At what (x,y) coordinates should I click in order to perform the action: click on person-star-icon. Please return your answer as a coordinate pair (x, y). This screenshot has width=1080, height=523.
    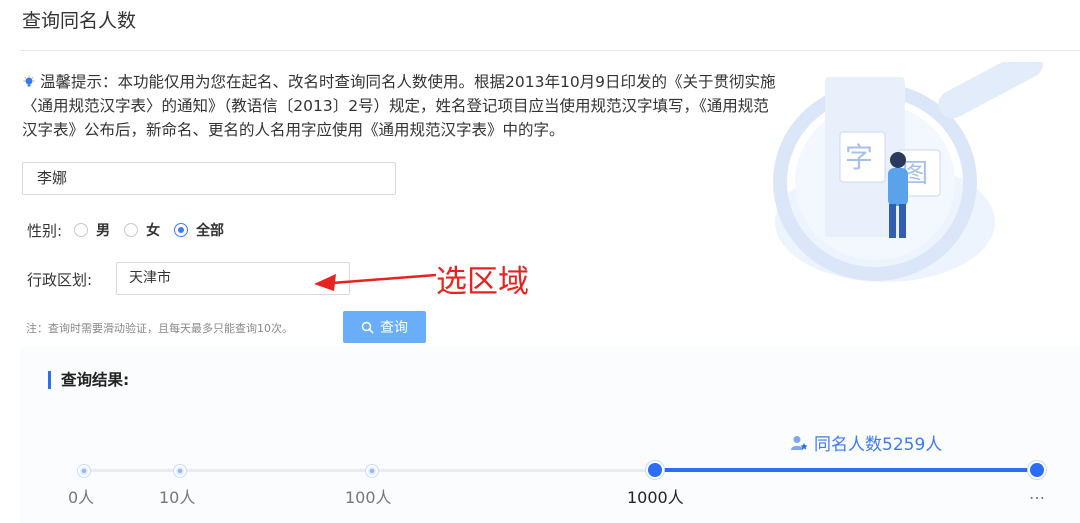
    Looking at the image, I should click on (799, 442).